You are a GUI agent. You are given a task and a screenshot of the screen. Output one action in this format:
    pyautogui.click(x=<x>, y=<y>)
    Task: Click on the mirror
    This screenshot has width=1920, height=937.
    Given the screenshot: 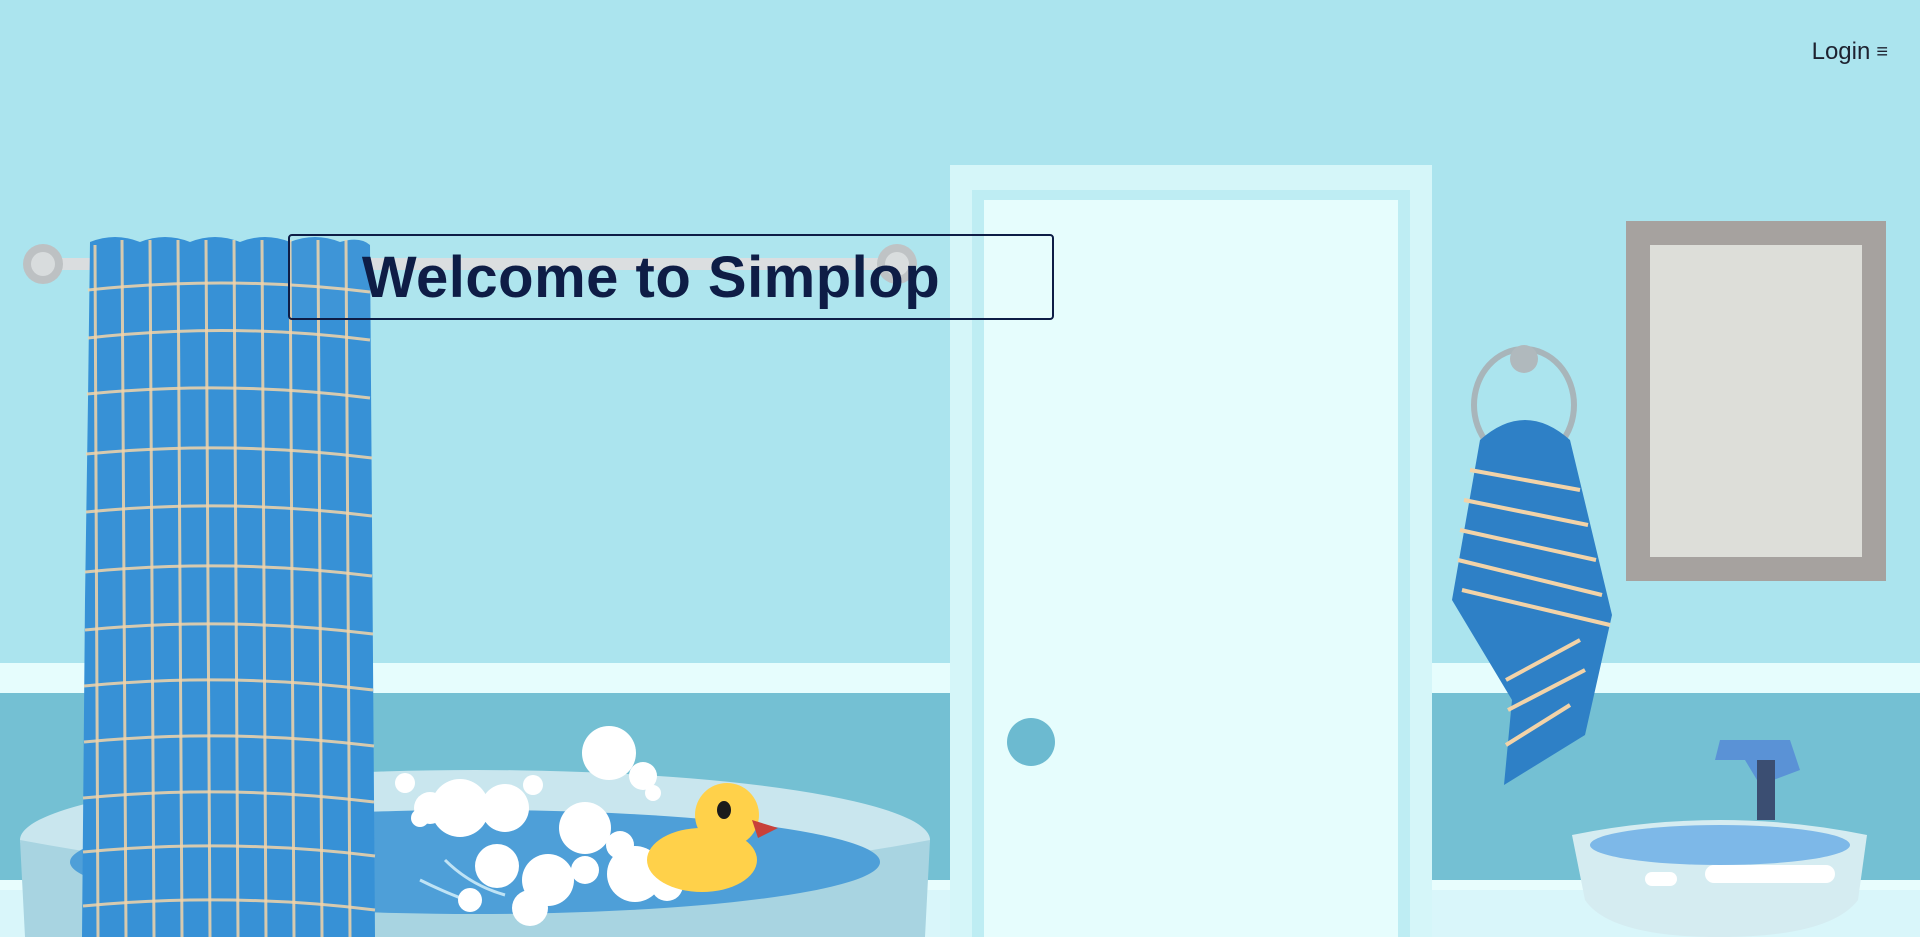 What is the action you would take?
    pyautogui.click(x=1756, y=401)
    